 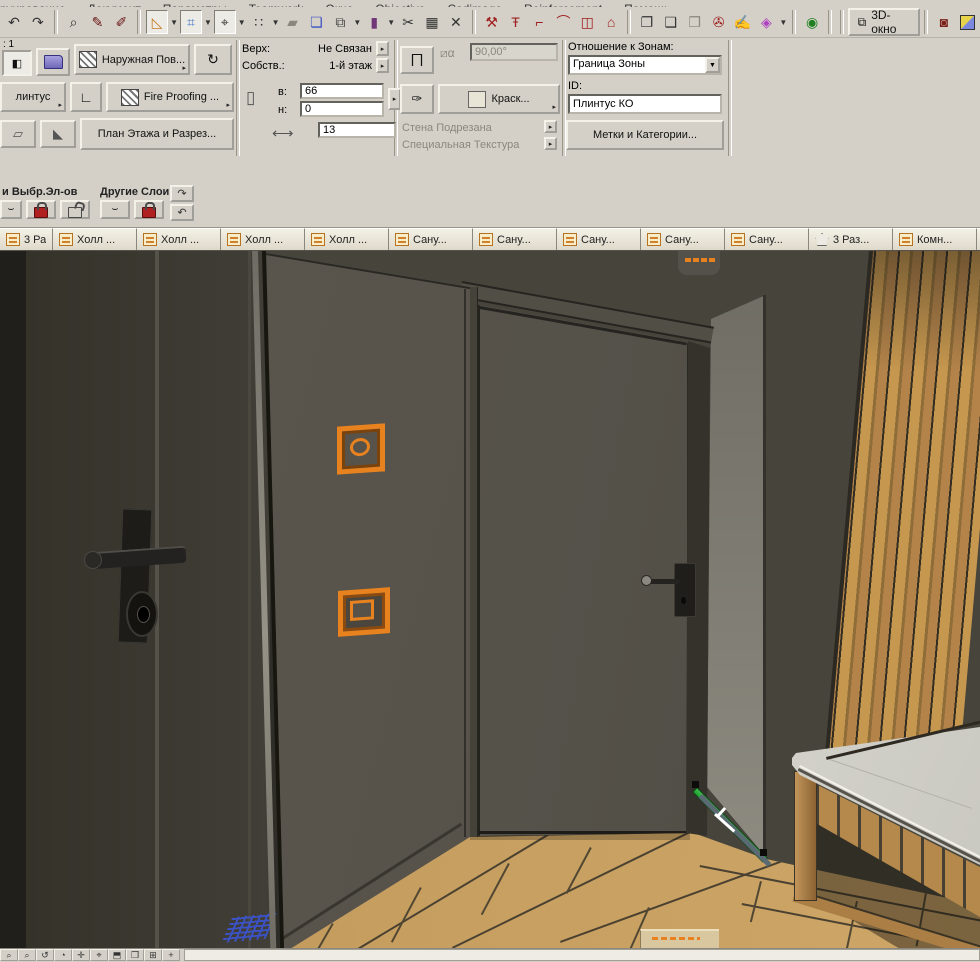 I want to click on flip-button: ↻, so click(x=213, y=59).